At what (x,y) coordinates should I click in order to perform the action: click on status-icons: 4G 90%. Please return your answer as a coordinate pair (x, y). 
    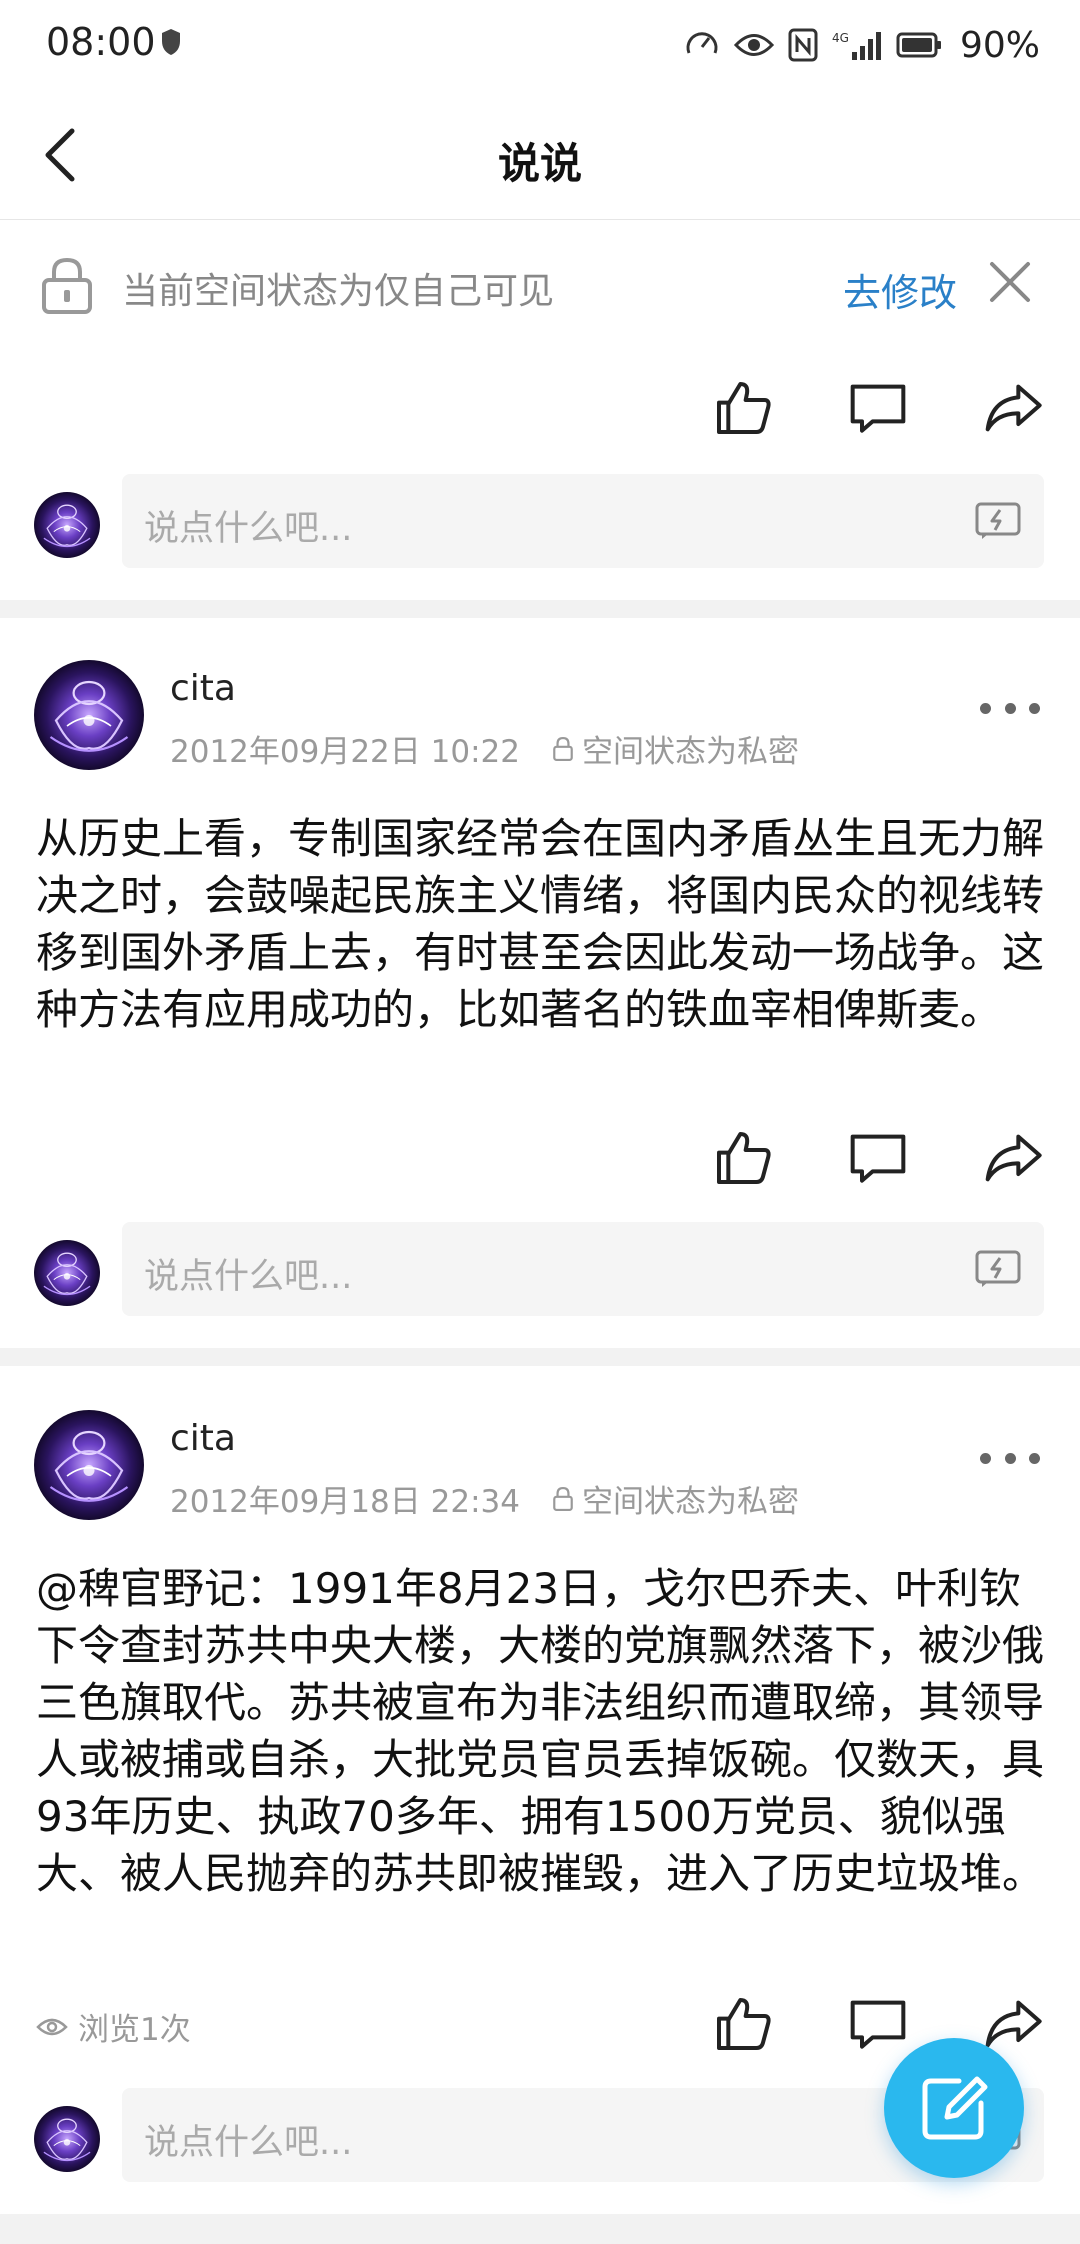
    Looking at the image, I should click on (862, 45).